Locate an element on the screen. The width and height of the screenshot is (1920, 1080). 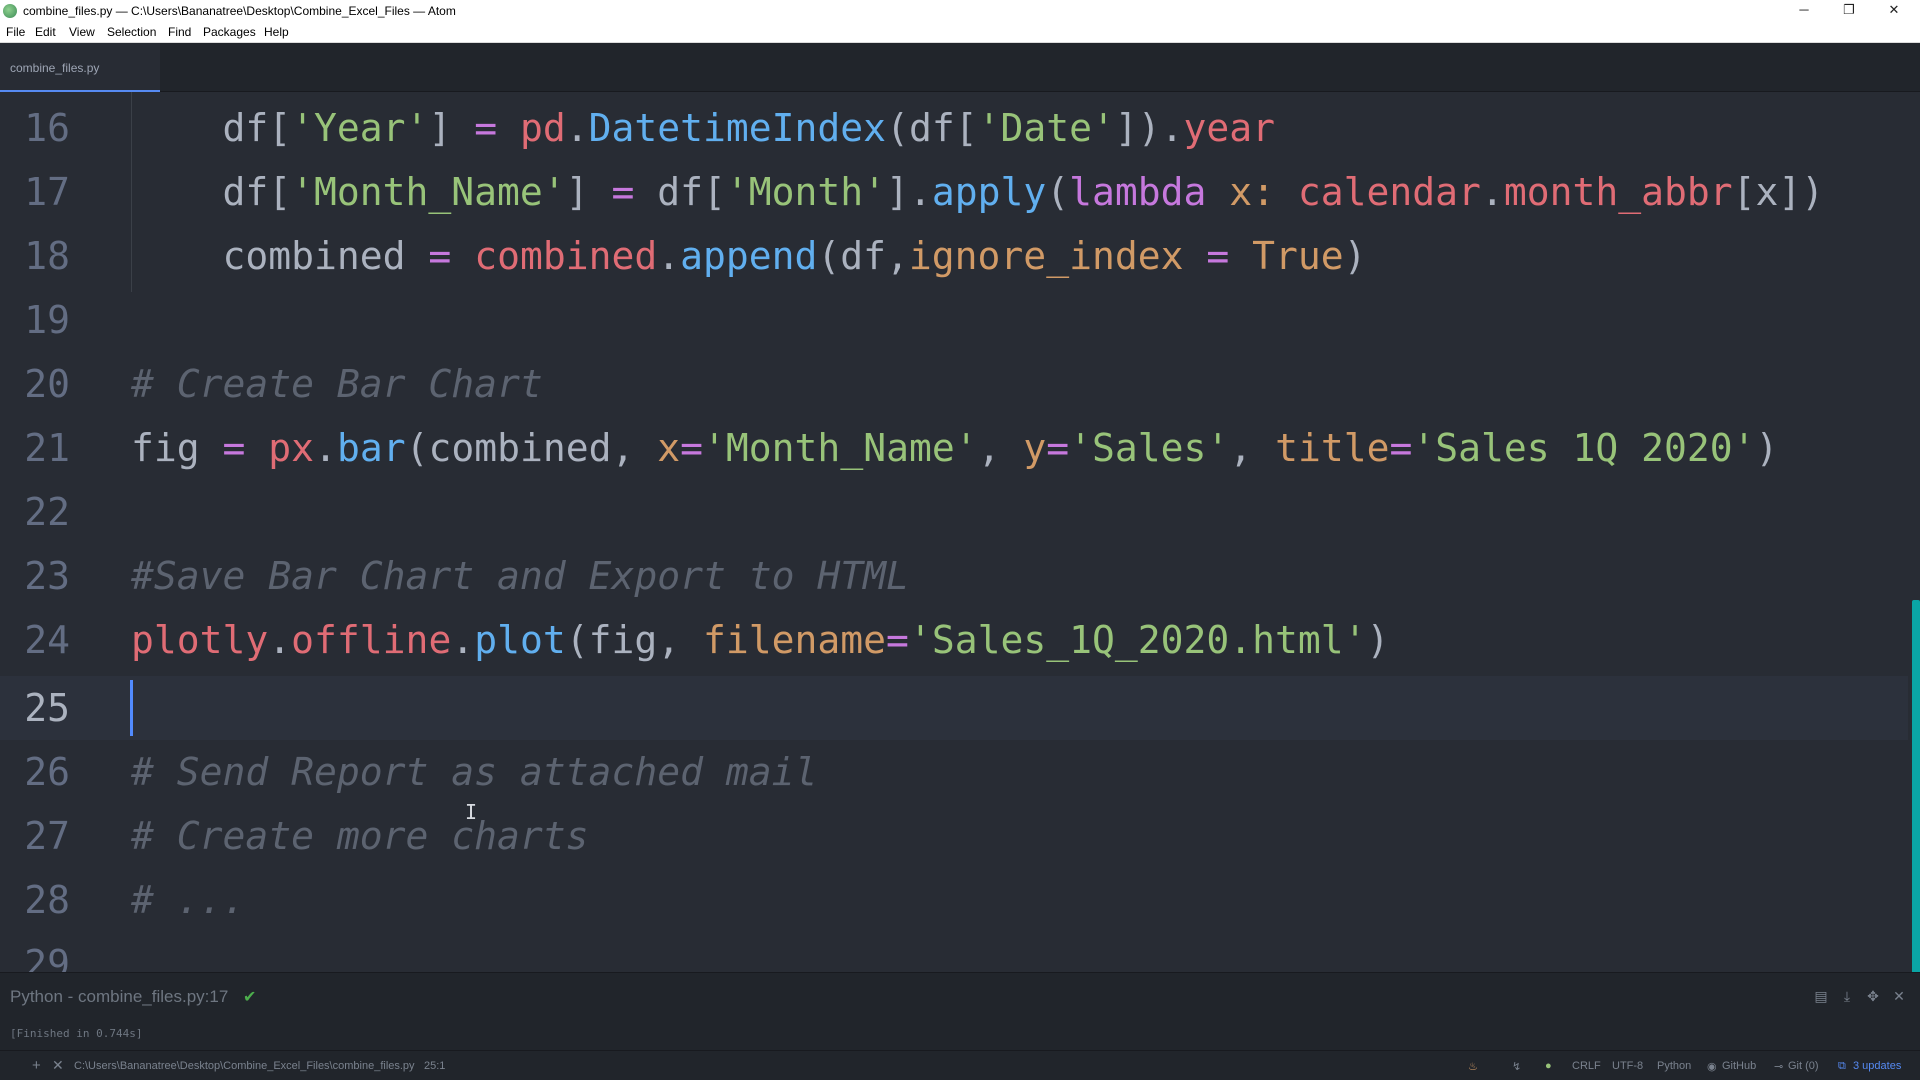
menu-selection: Selection is located at coordinates (131, 32).